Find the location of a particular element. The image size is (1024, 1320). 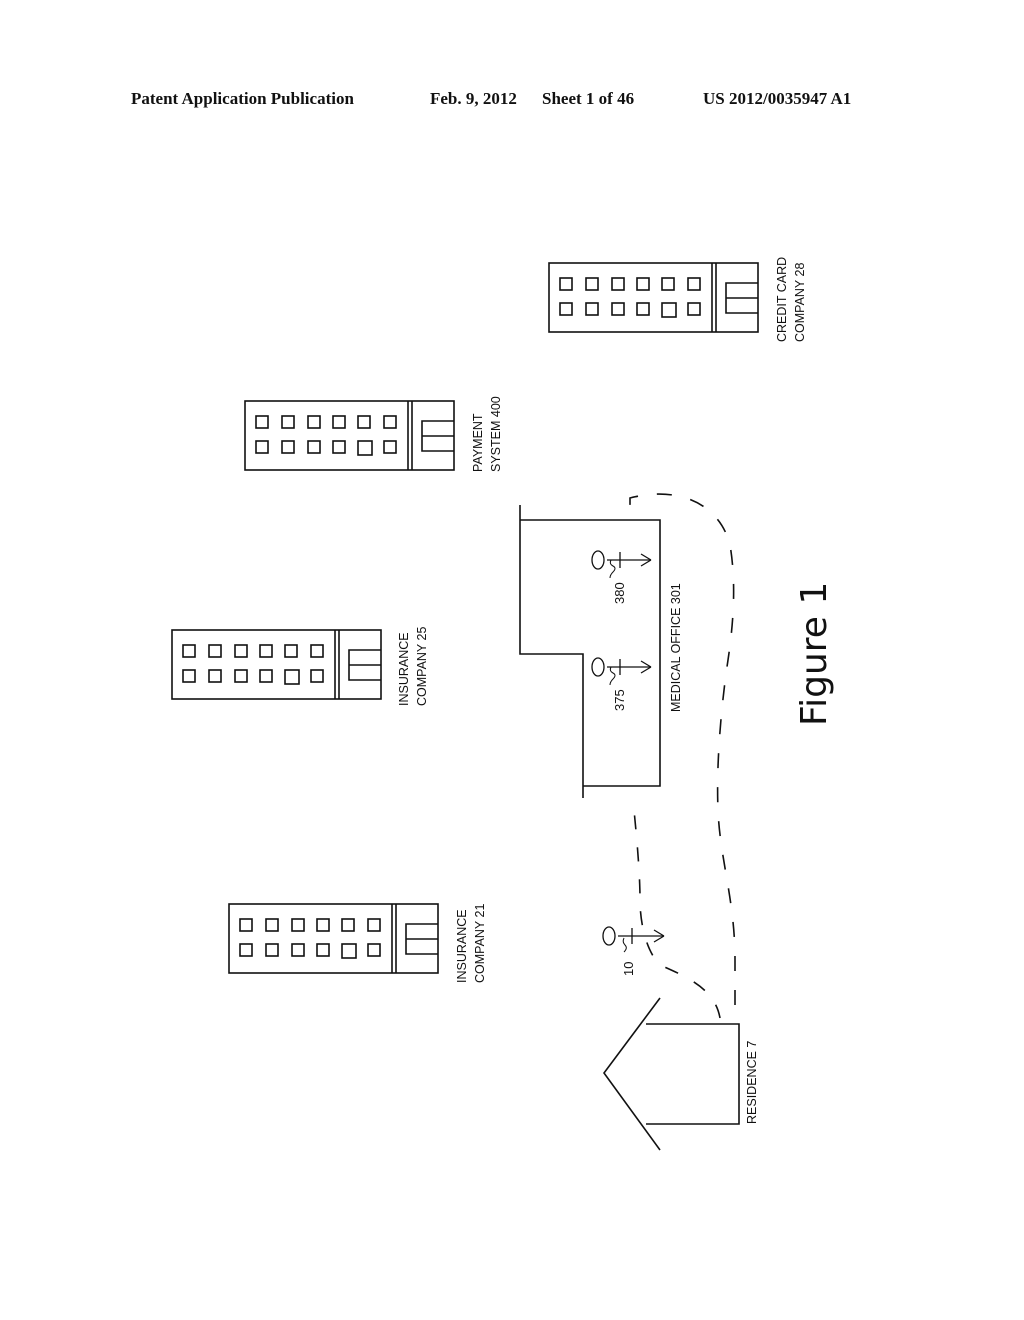

svg-text: COMPANY 28 is located at coordinates (800, 302).